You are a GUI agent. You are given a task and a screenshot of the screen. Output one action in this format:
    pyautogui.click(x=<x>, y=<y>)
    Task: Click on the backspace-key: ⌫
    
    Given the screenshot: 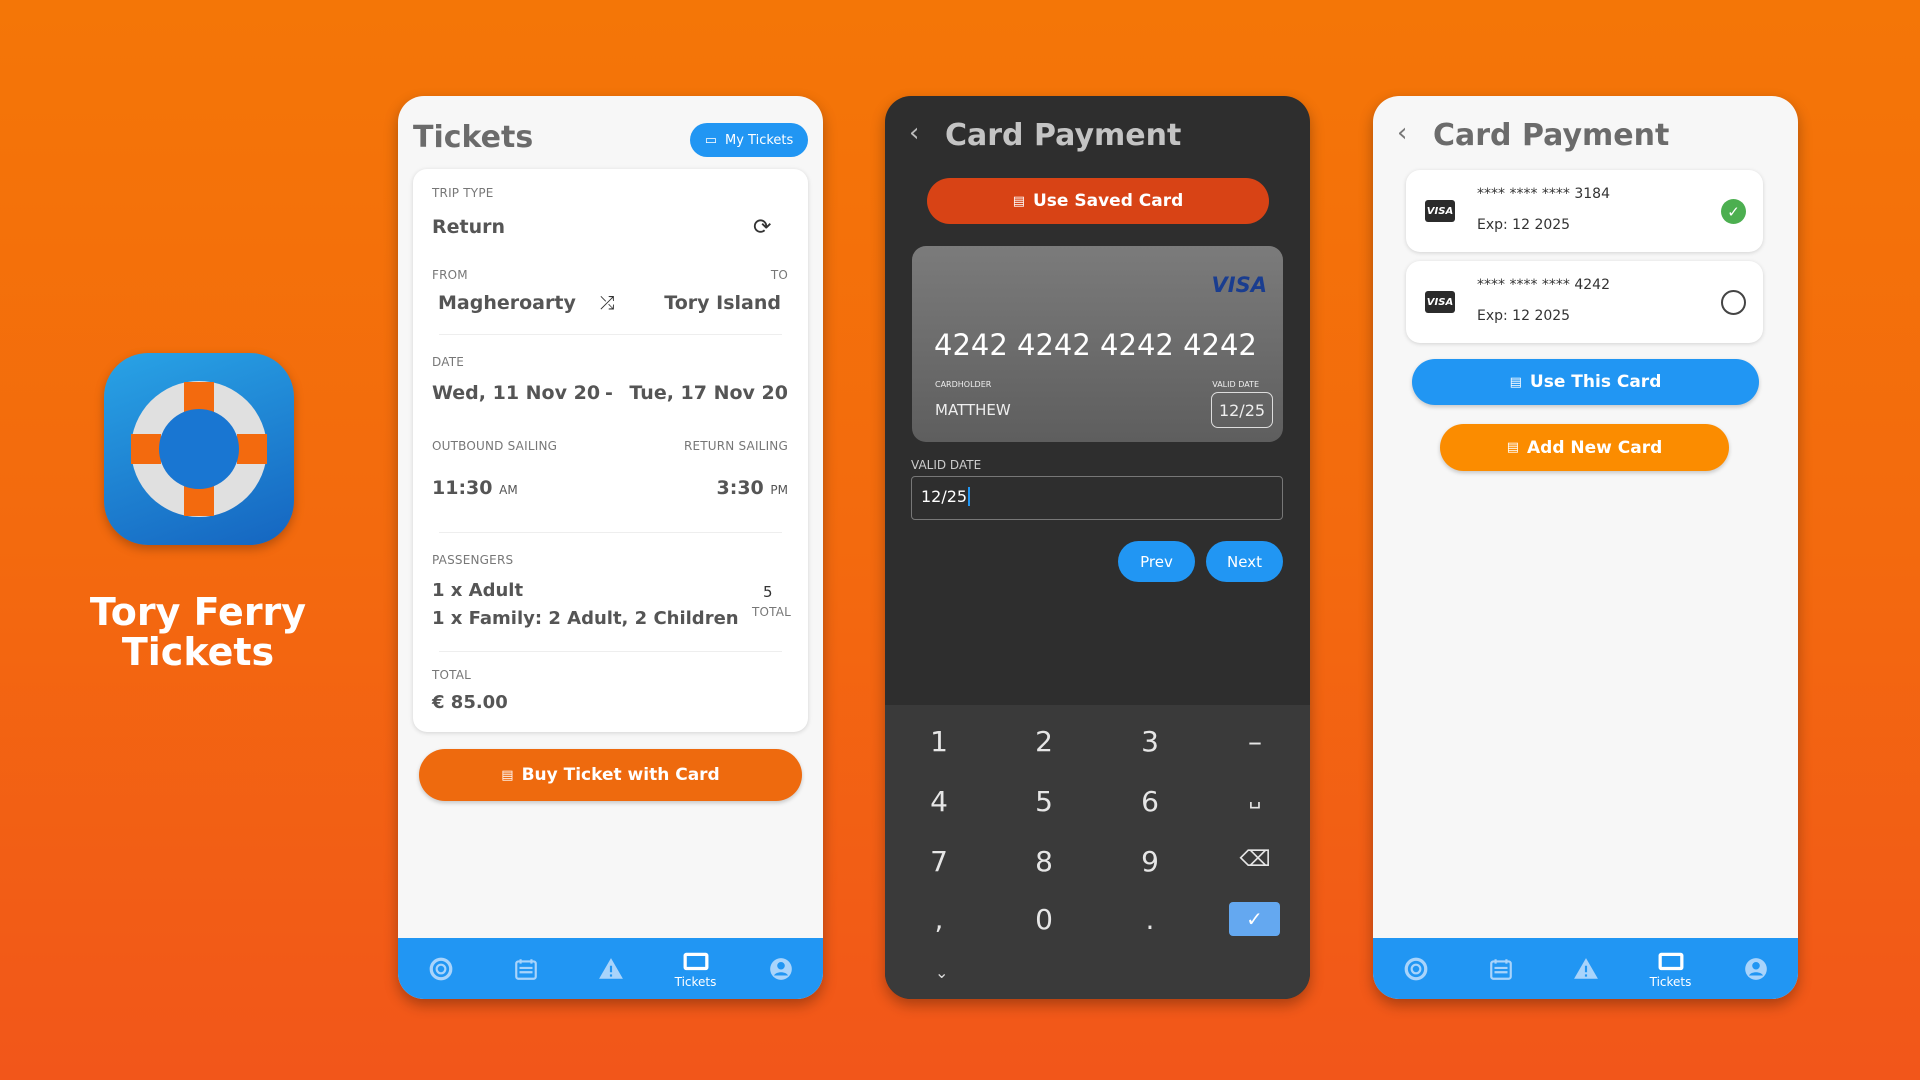 What is the action you would take?
    pyautogui.click(x=1255, y=859)
    